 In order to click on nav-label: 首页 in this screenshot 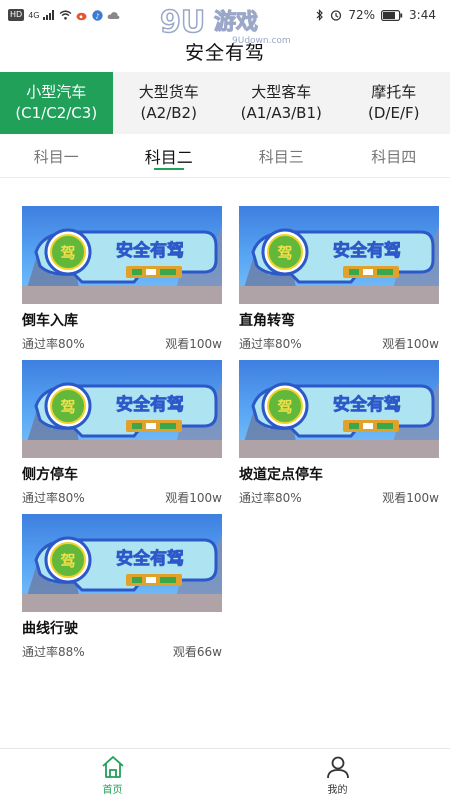, I will do `click(112, 790)`.